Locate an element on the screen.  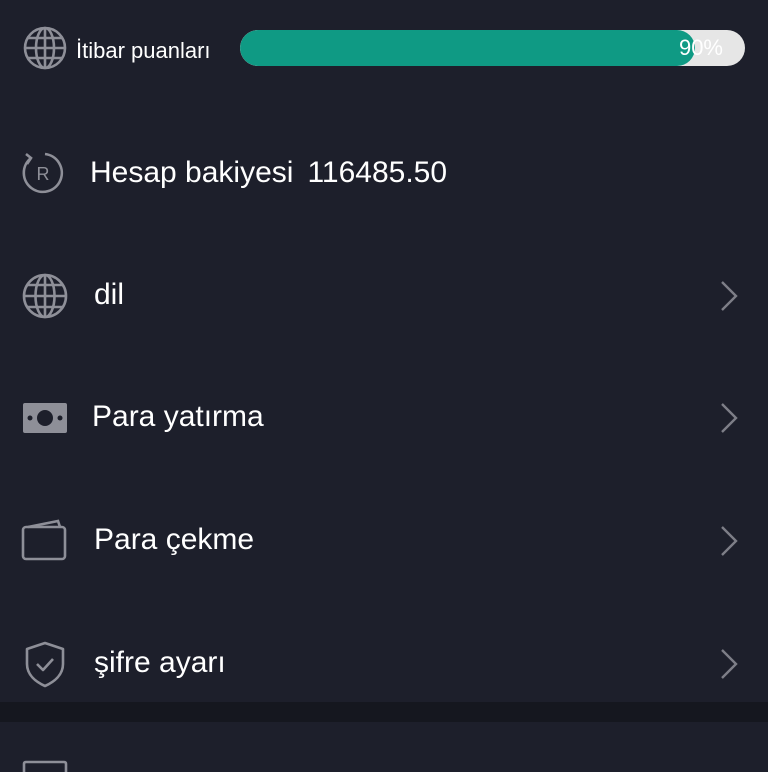
wallet-icon is located at coordinates (45, 541).